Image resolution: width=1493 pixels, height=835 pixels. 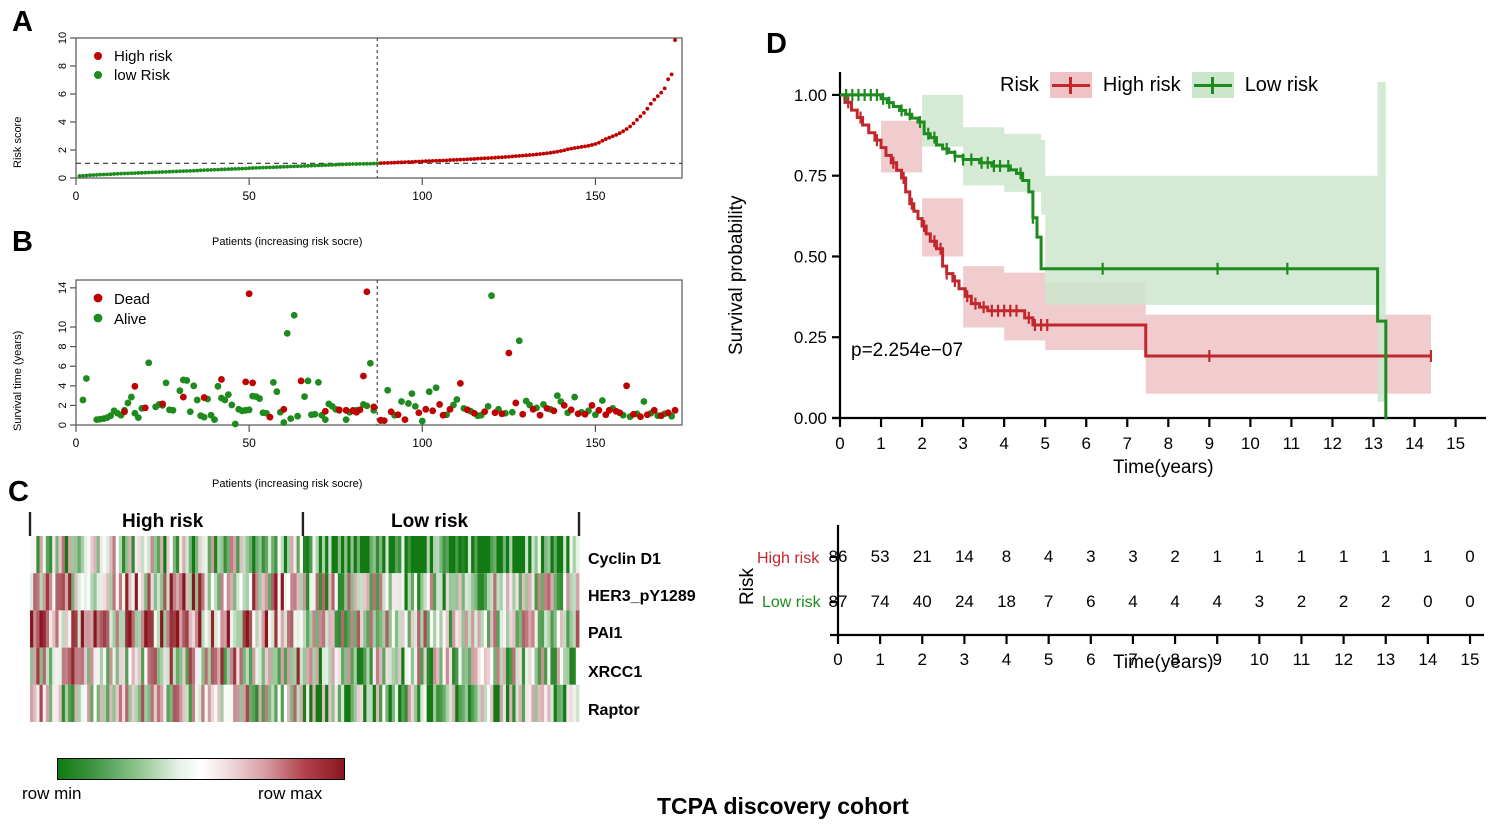 What do you see at coordinates (880, 556) in the screenshot?
I see `svg-text: 53` at bounding box center [880, 556].